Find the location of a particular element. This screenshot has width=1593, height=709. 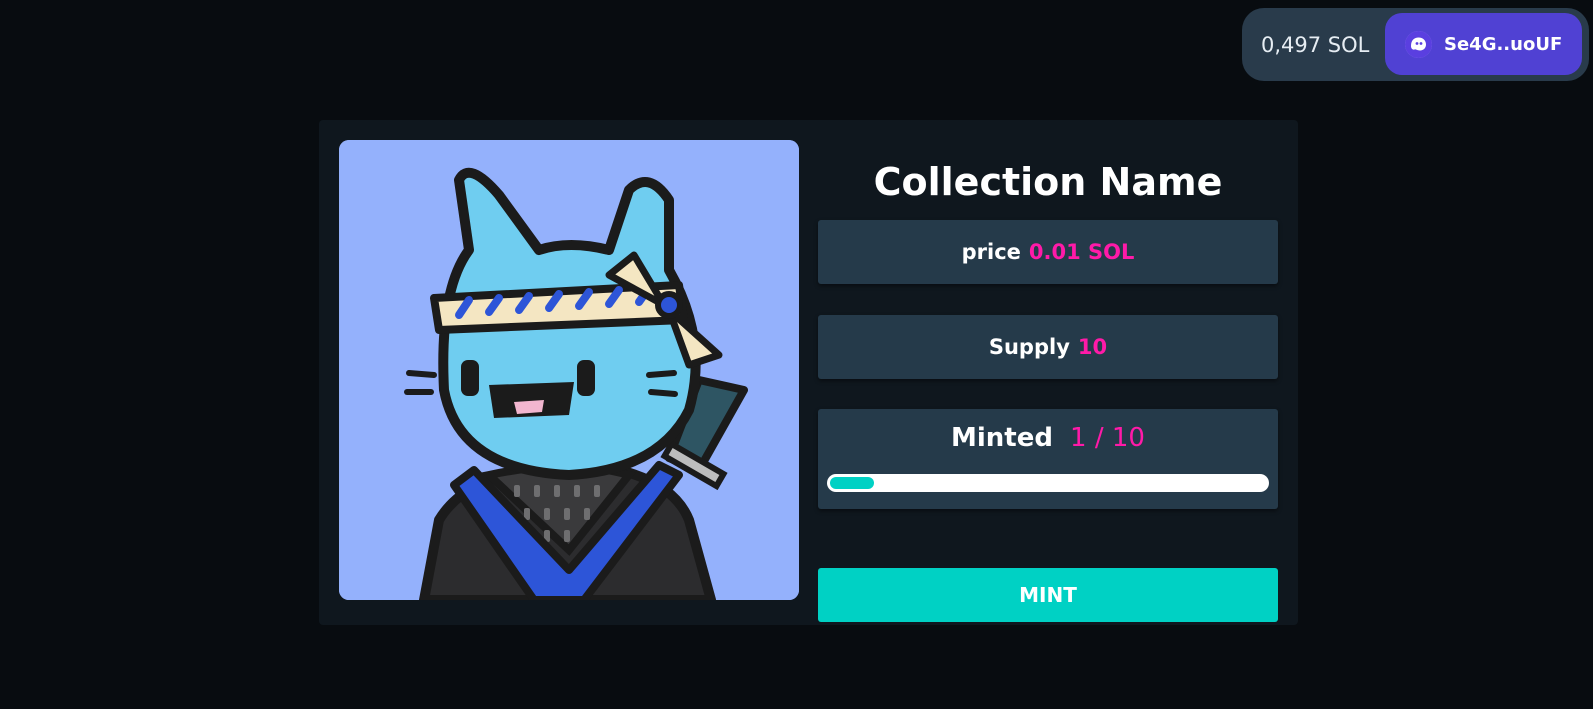

price-value: 0.01 SOL is located at coordinates (1081, 252).